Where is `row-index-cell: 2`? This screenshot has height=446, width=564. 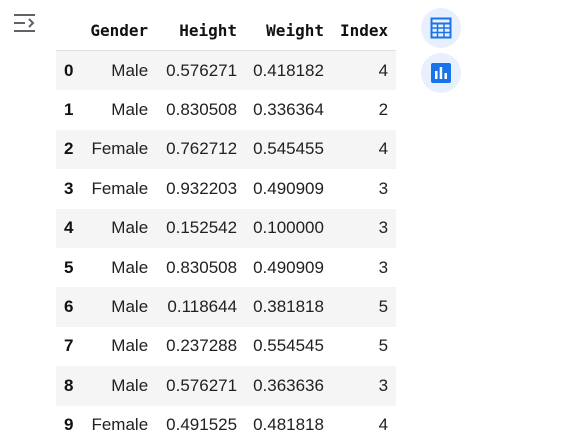 row-index-cell: 2 is located at coordinates (69, 149).